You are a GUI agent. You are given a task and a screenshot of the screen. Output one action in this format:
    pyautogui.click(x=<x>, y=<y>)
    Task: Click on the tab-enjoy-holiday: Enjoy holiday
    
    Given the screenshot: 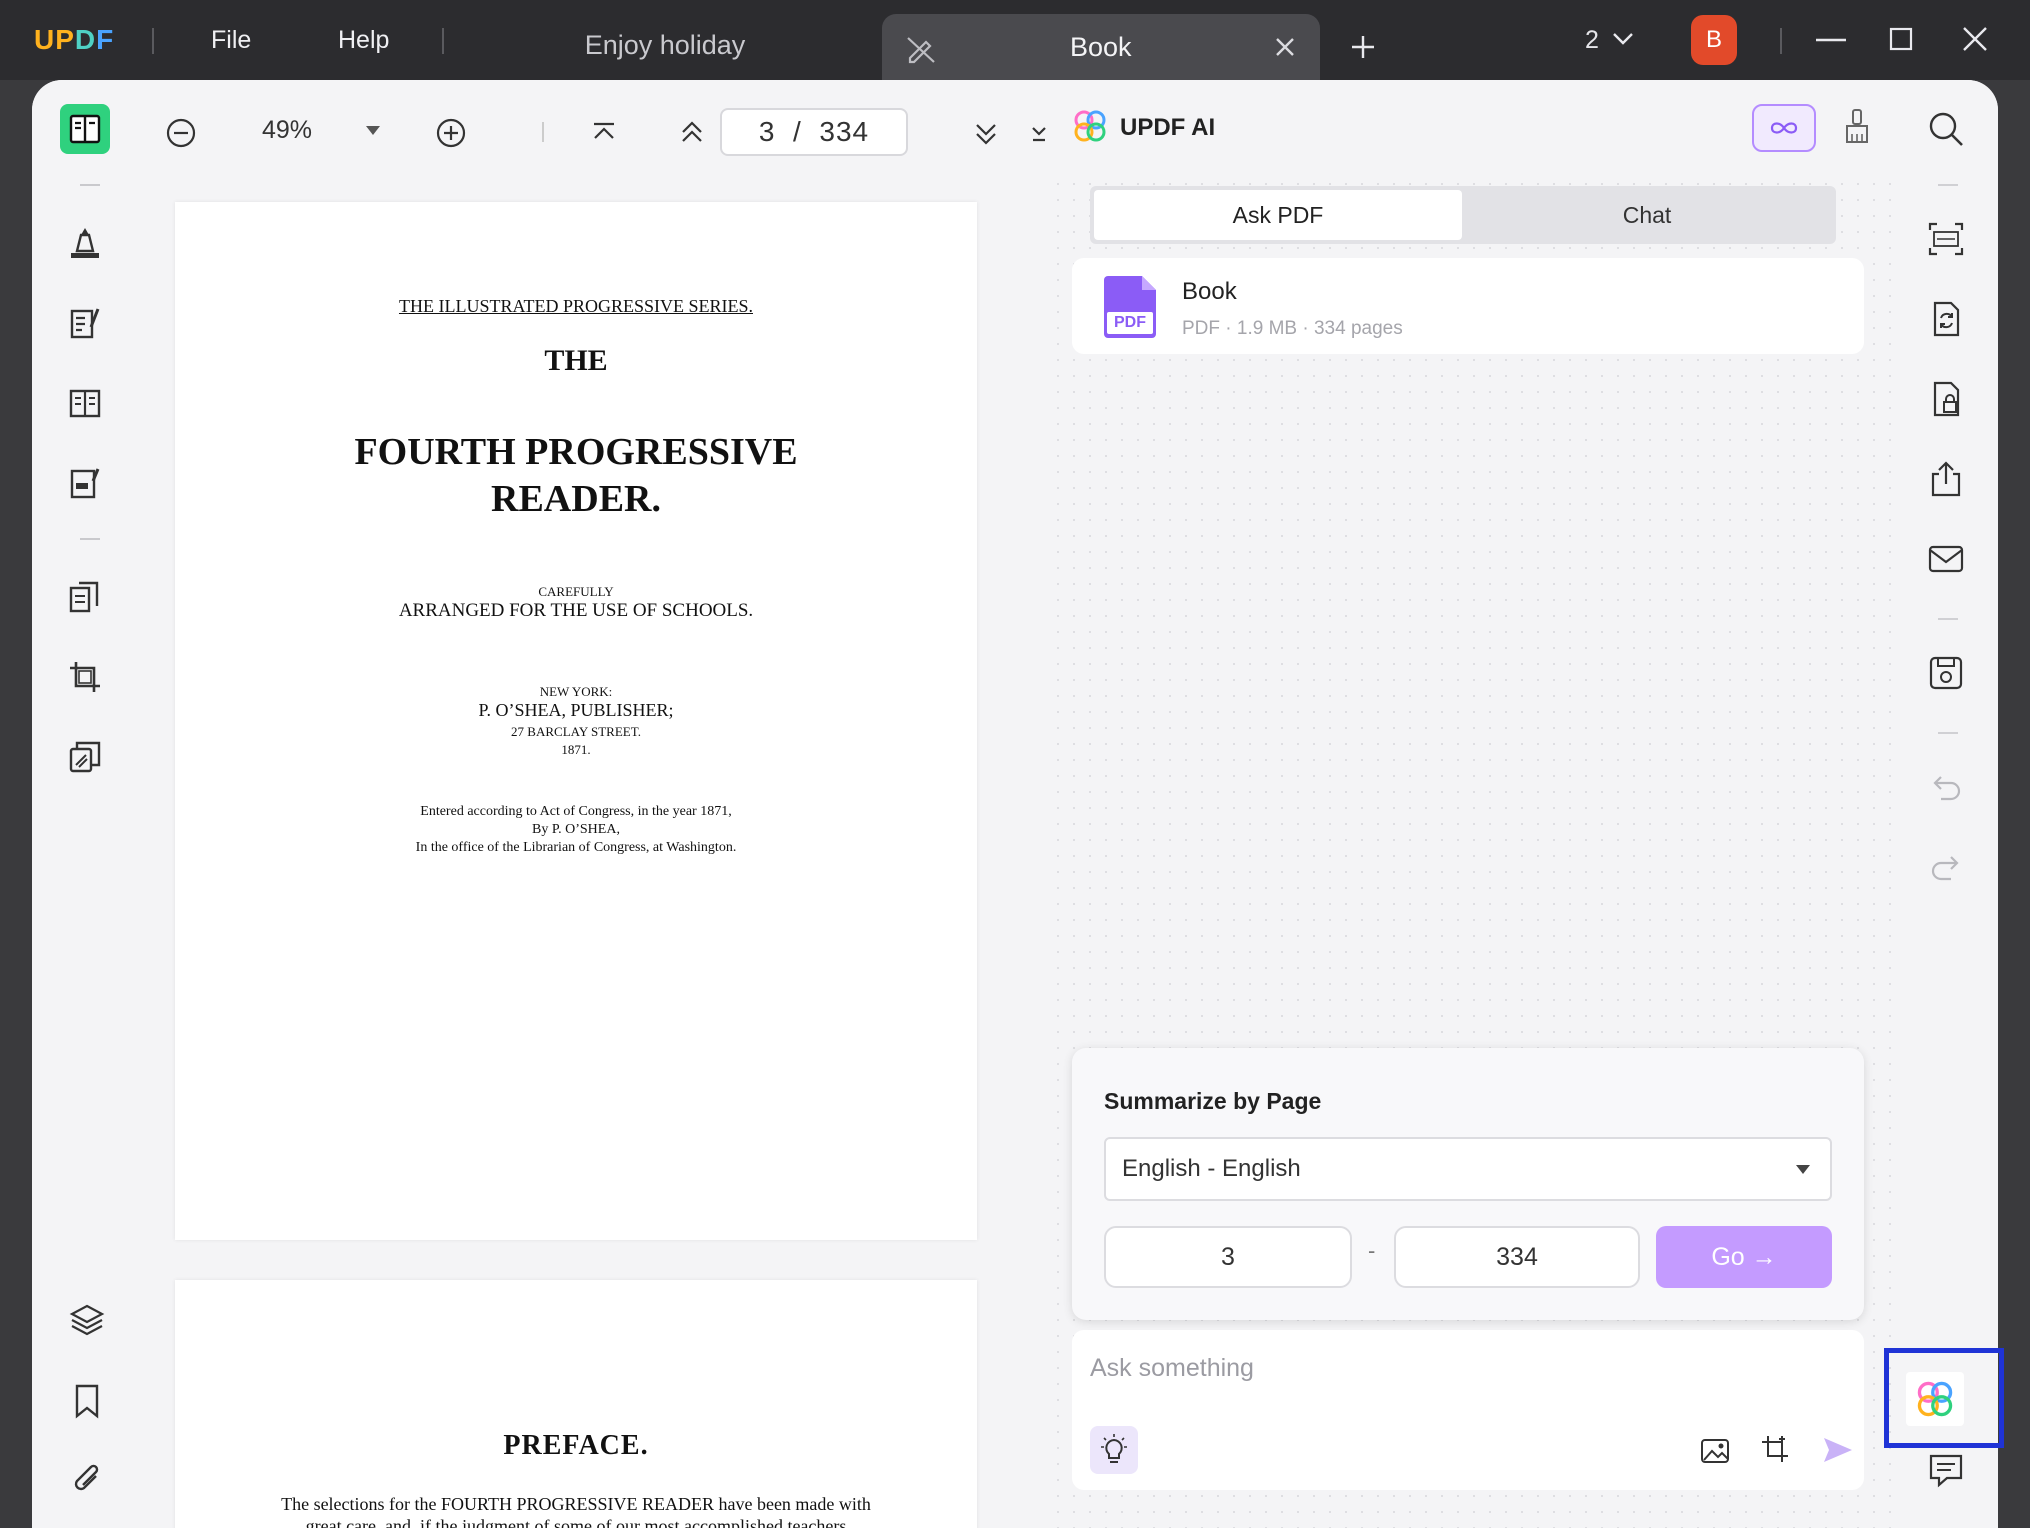 What is the action you would take?
    pyautogui.click(x=665, y=45)
    